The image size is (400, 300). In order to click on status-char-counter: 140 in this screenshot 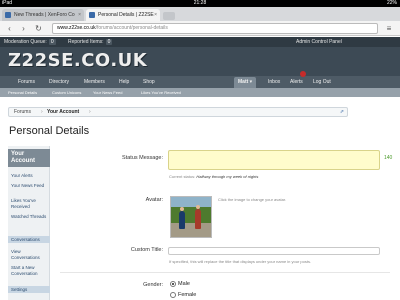, I will do `click(388, 158)`.